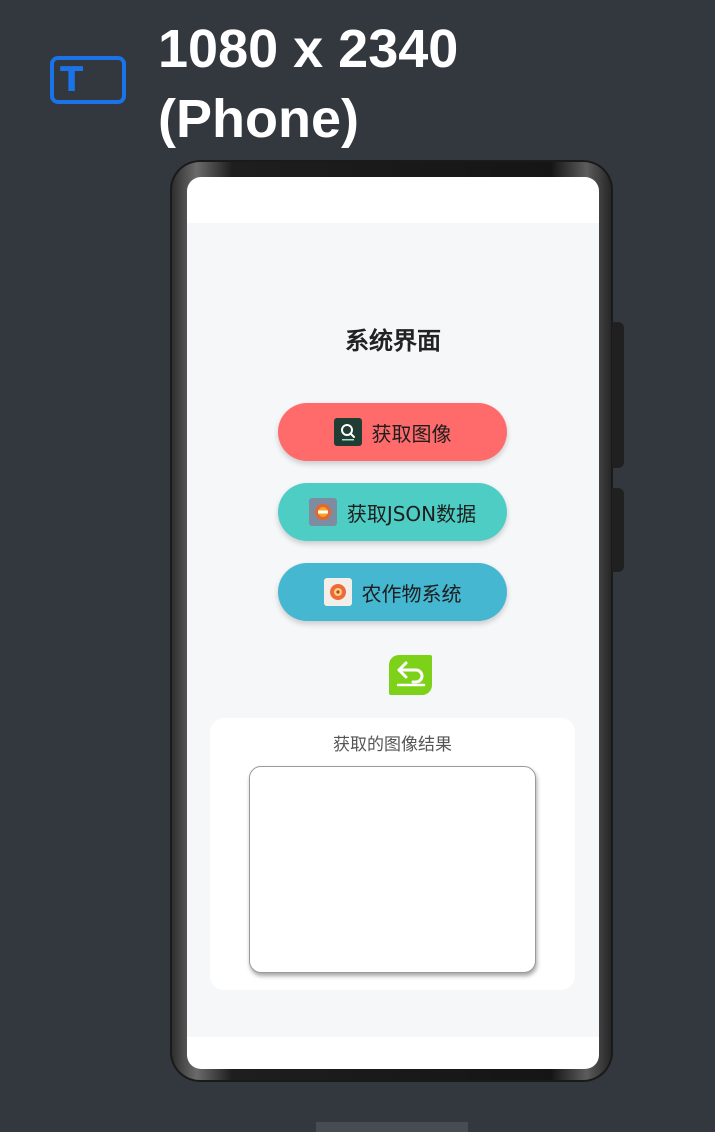 This screenshot has height=1132, width=715. I want to click on device-resolution-title: 1080 x 2340 (Phone), so click(308, 84).